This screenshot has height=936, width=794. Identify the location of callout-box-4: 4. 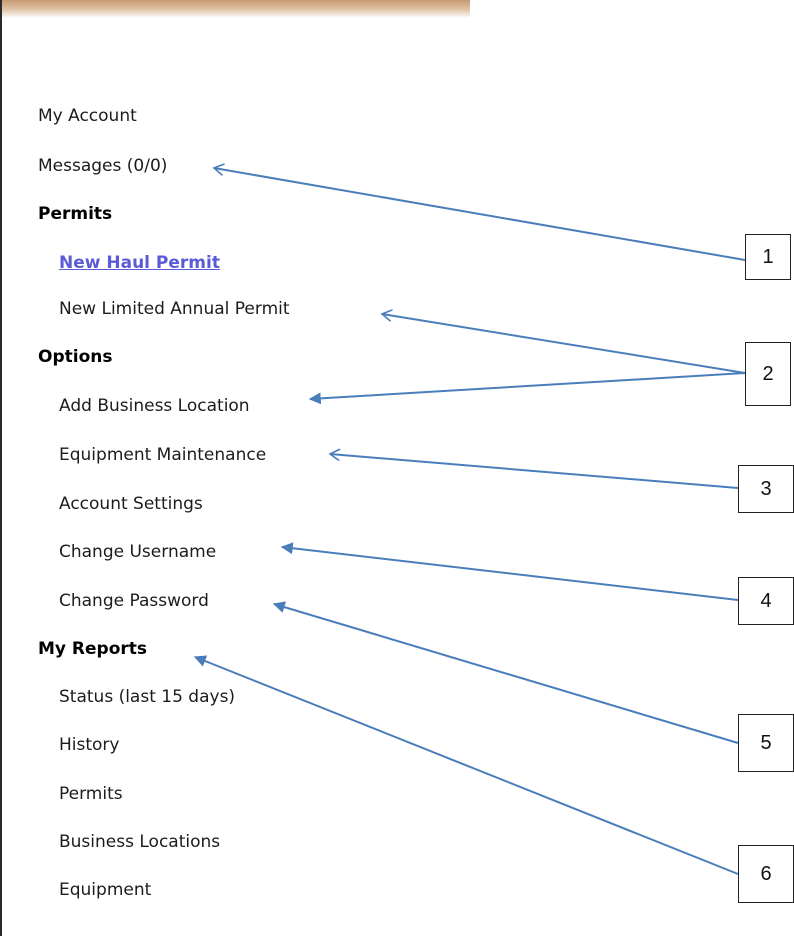
(766, 601).